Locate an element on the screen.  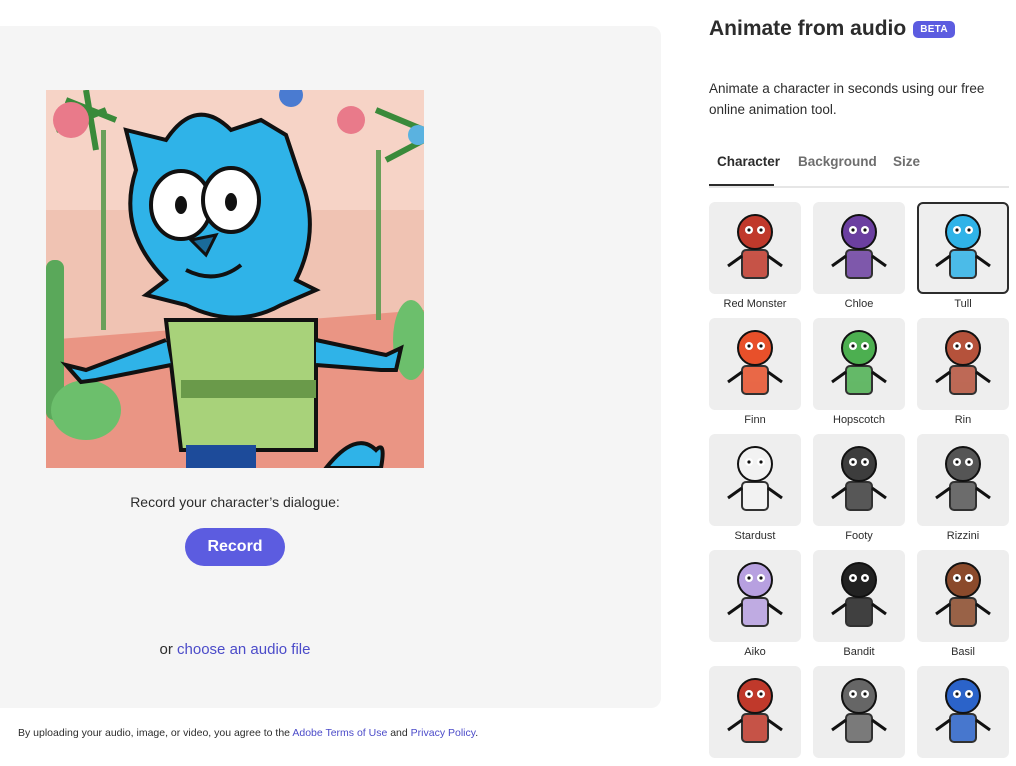
character-name: Finn is located at coordinates (755, 420).